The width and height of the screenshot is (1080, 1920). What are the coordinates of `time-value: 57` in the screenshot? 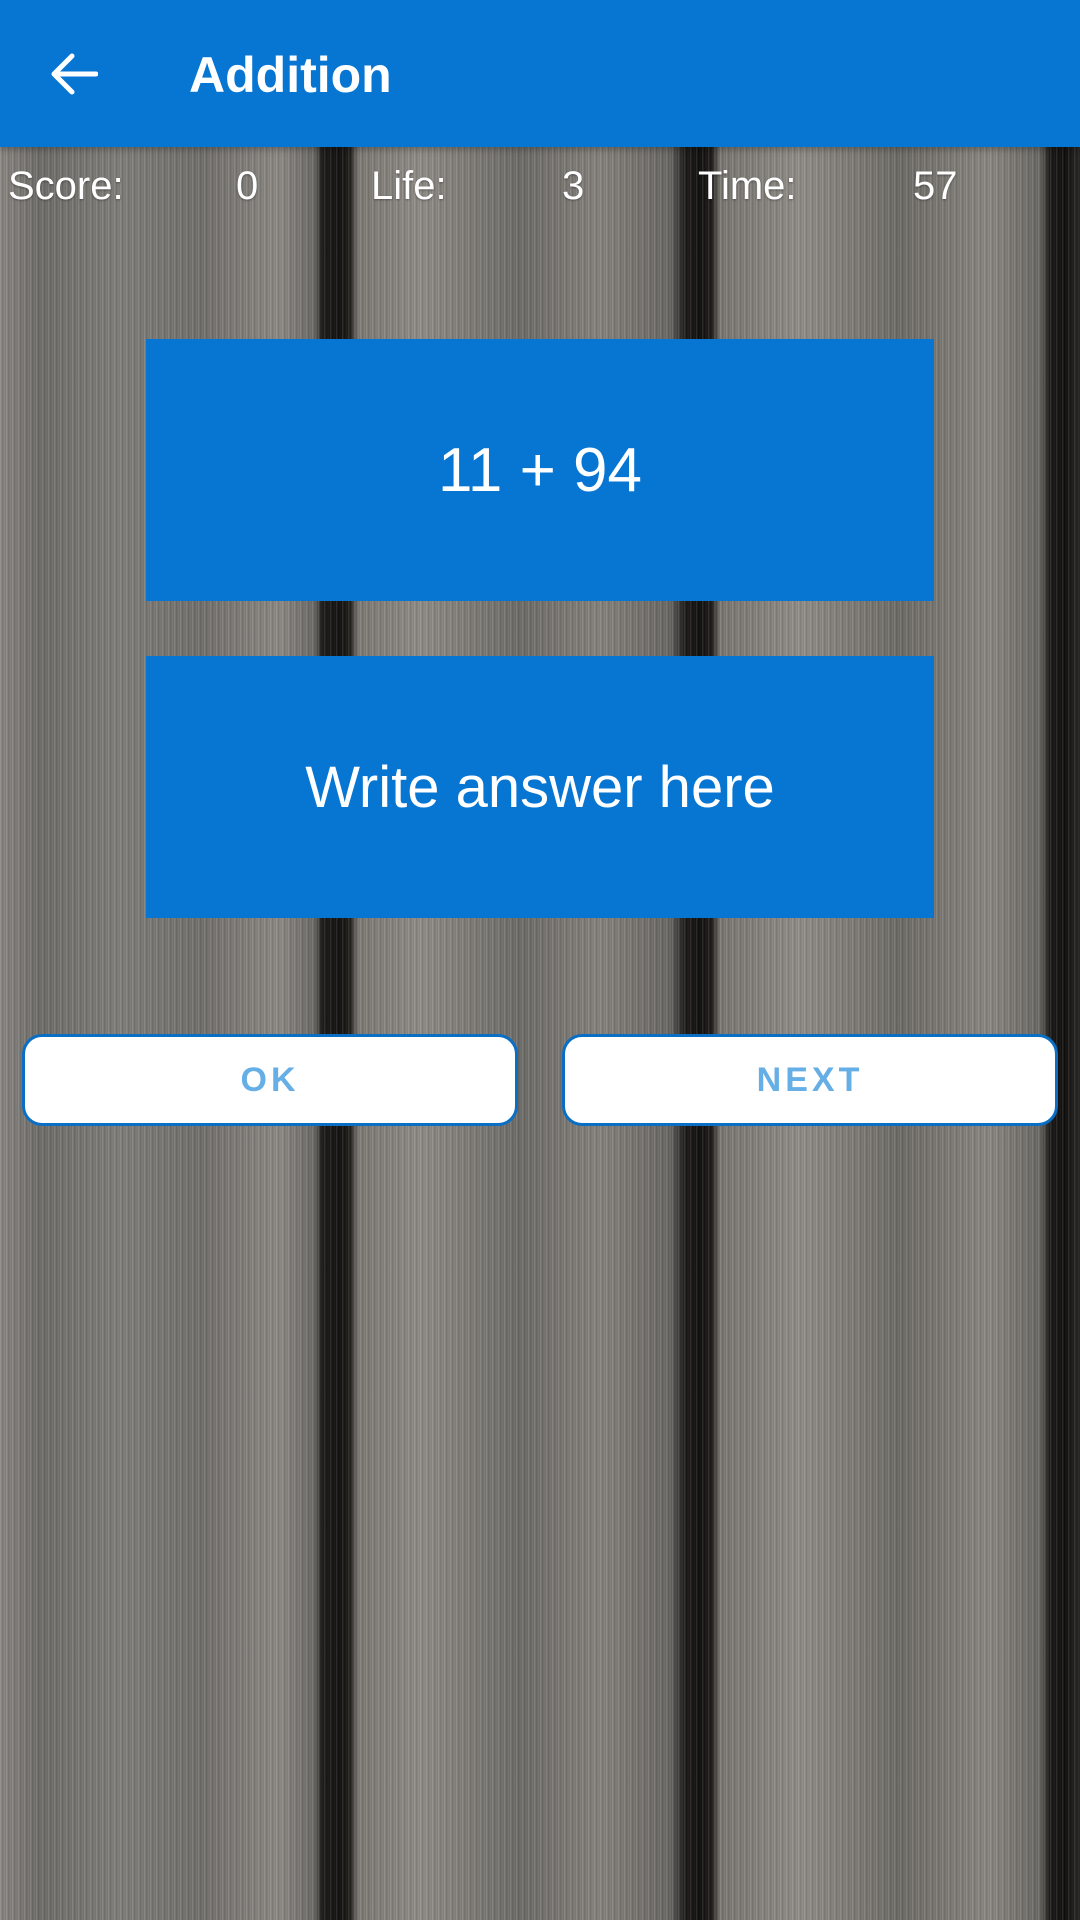 It's located at (935, 186).